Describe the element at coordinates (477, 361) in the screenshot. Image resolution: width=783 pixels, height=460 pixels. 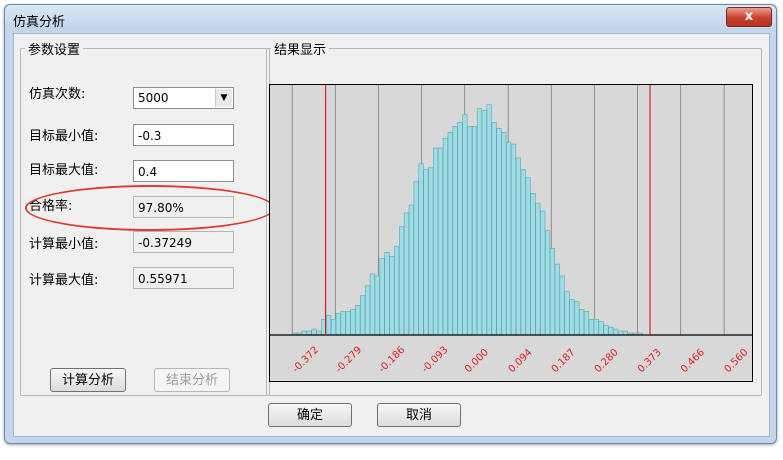
I see `x-tick-label-4: 0.000` at that location.